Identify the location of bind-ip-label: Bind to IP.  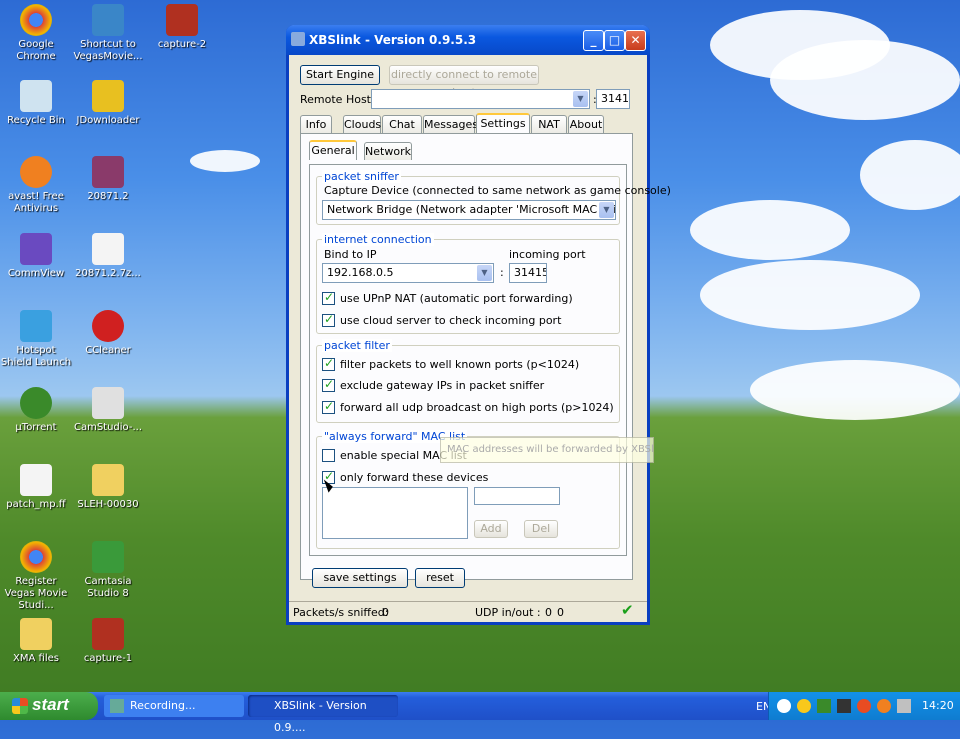
(350, 254).